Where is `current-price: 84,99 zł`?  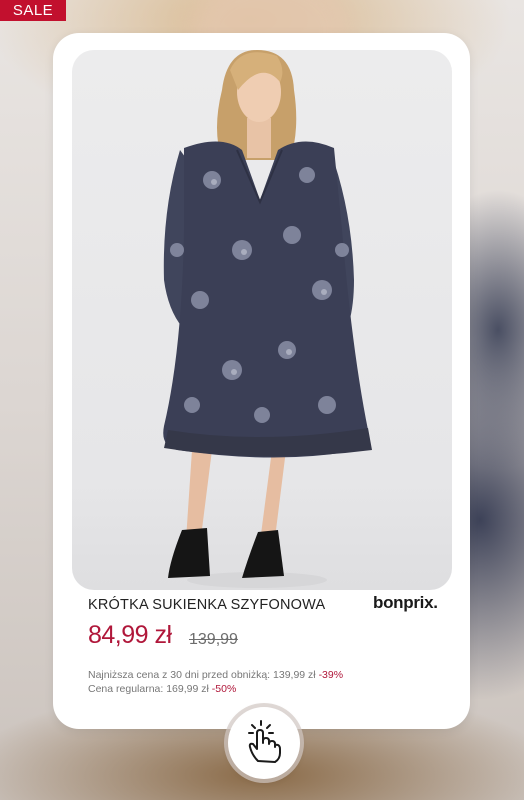
current-price: 84,99 zł is located at coordinates (130, 635).